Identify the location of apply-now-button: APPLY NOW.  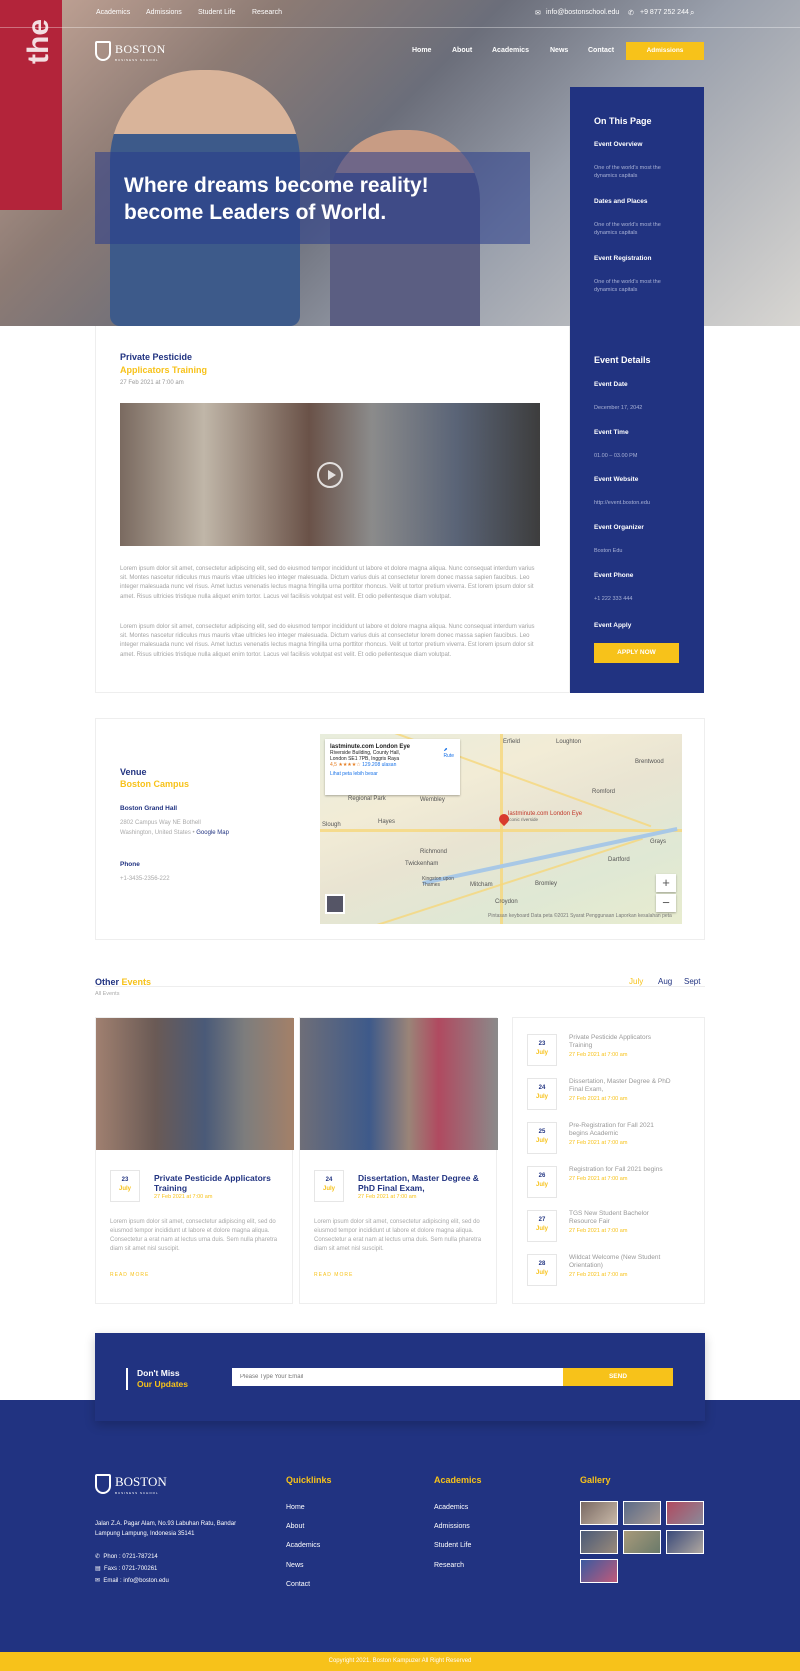
(636, 653).